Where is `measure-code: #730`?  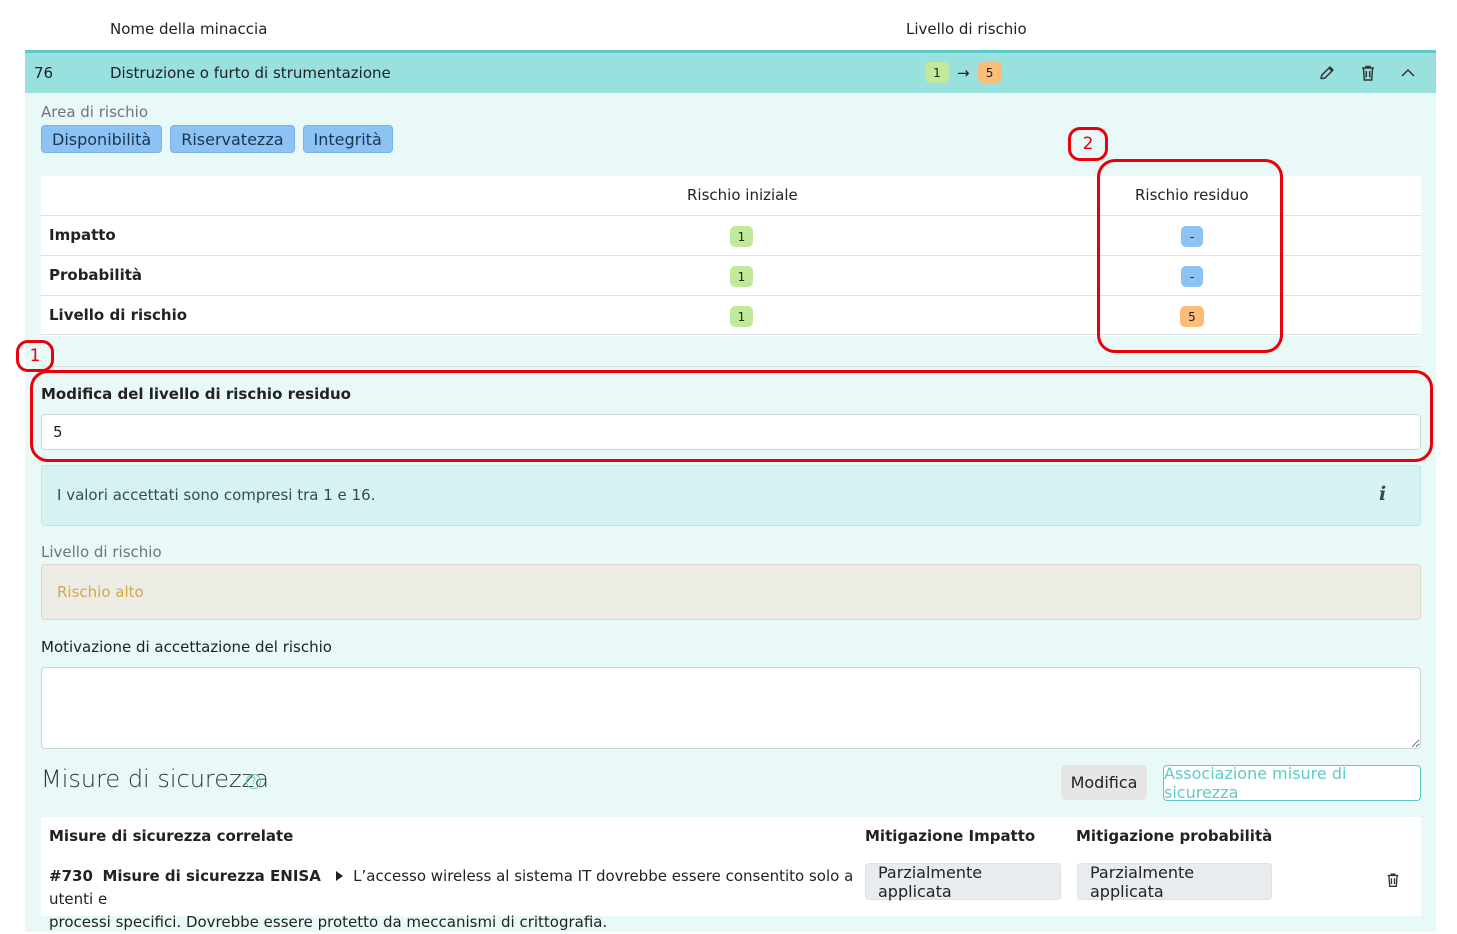 measure-code: #730 is located at coordinates (71, 876).